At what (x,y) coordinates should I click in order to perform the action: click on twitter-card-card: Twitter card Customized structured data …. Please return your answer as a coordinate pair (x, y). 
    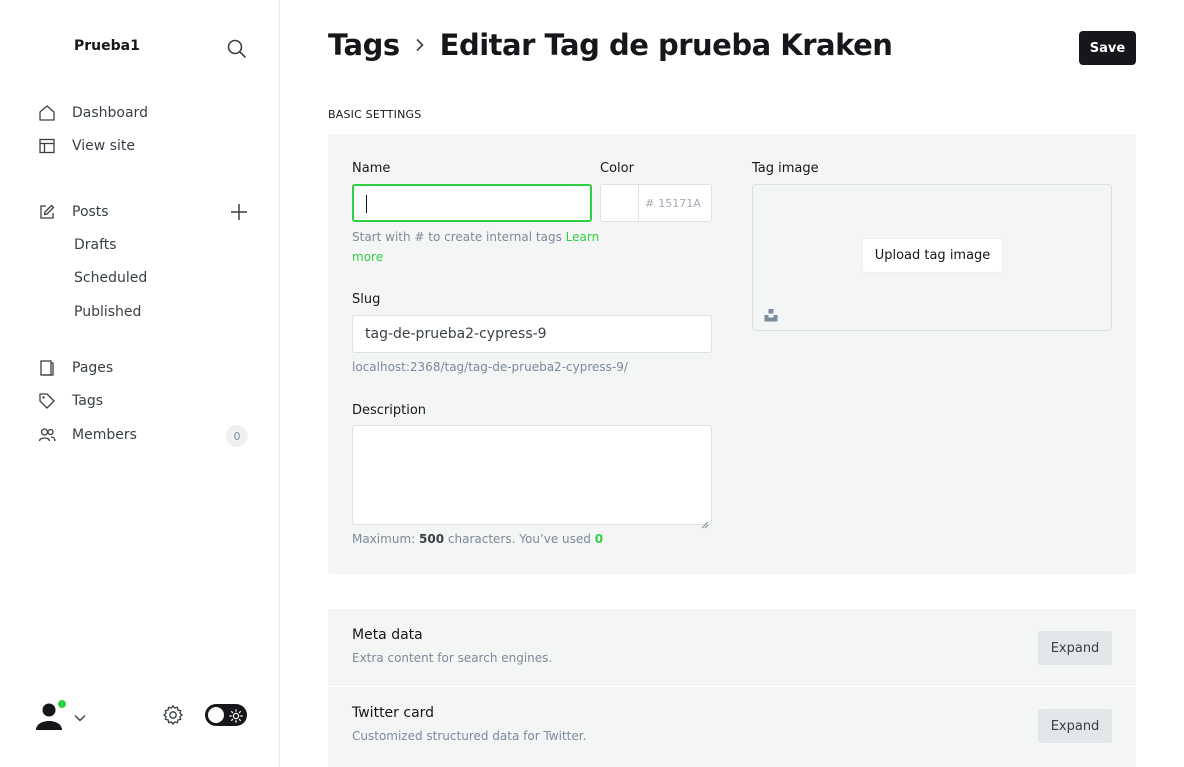
    Looking at the image, I should click on (732, 727).